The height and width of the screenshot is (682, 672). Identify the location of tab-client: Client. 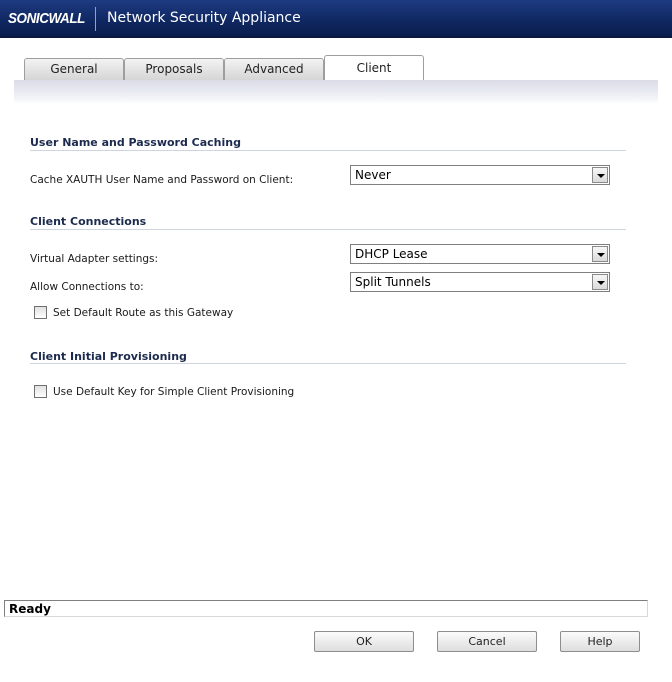
(374, 68).